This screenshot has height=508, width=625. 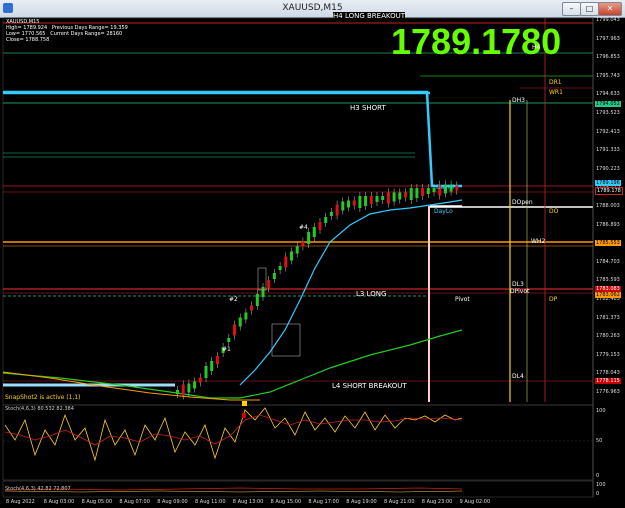 What do you see at coordinates (462, 299) in the screenshot?
I see `pivot-label: Pivot` at bounding box center [462, 299].